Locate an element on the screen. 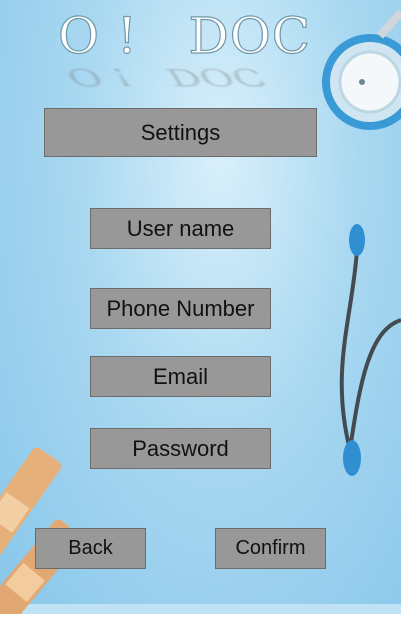 The image size is (401, 617). app-logo: O ! DOC O ! DOC is located at coordinates (184, 48).